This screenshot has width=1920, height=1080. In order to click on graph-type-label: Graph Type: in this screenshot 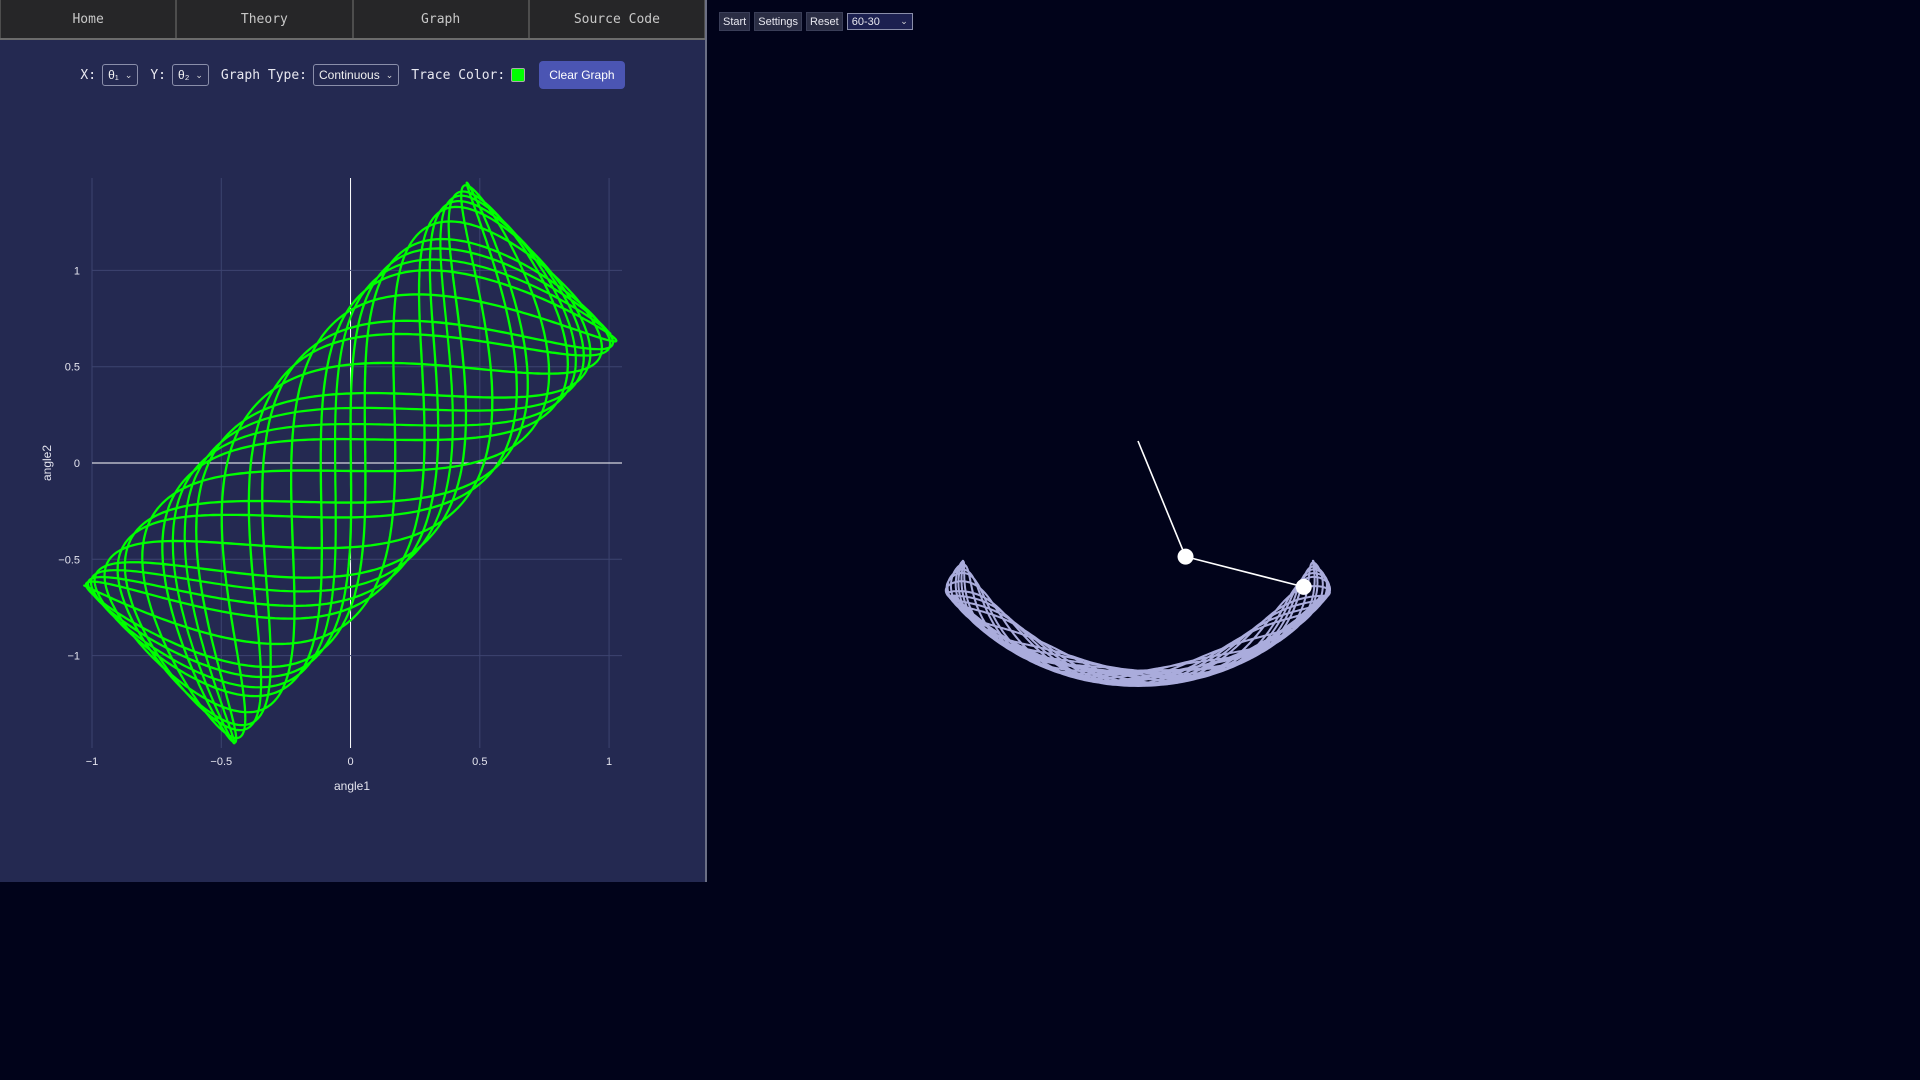, I will do `click(263, 75)`.